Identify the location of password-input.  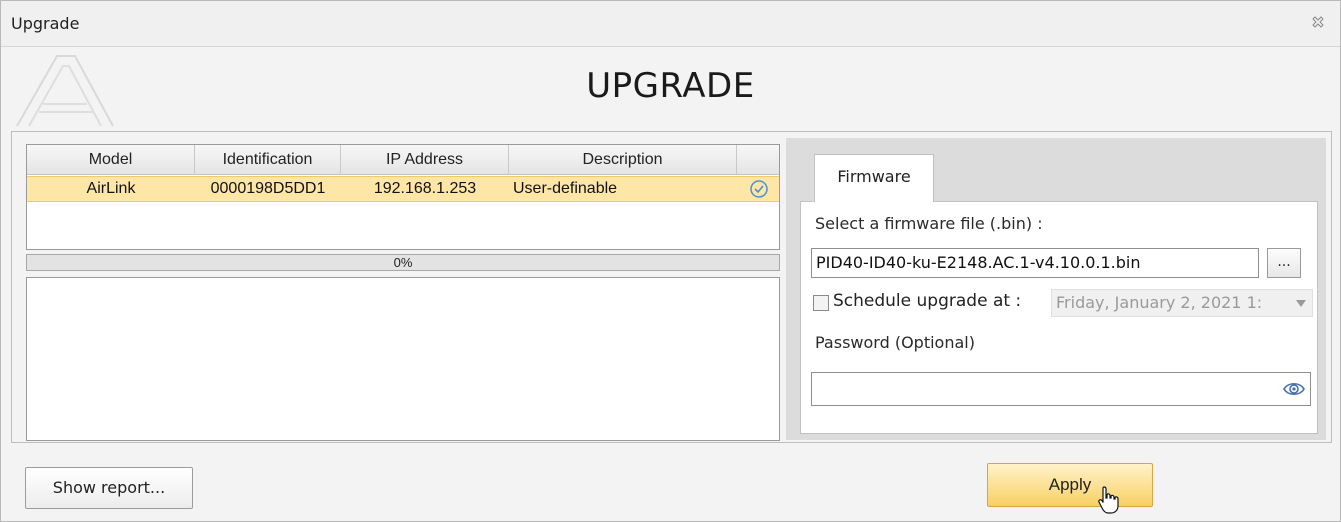
(1061, 389).